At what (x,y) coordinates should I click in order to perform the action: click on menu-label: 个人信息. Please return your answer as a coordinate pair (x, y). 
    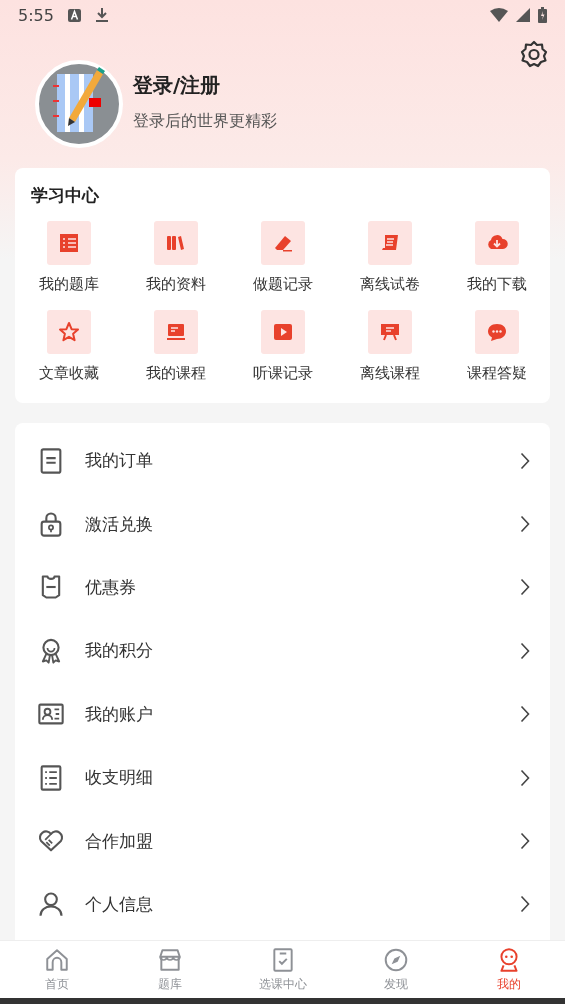
    Looking at the image, I should click on (119, 904).